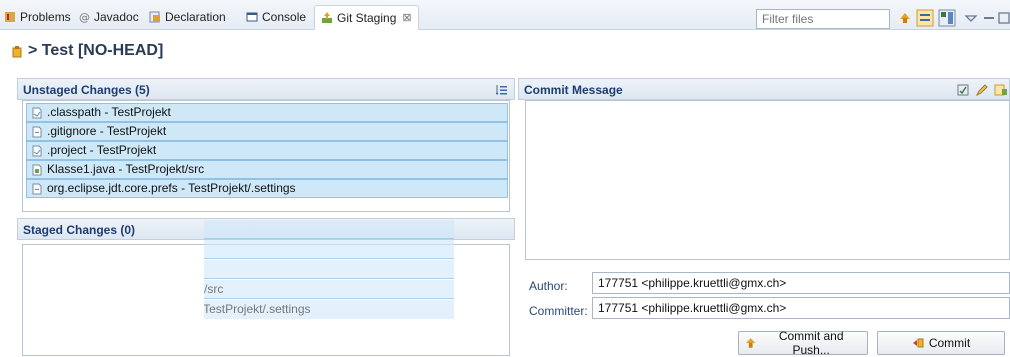 The height and width of the screenshot is (357, 1010). I want to click on author-field: 177751 <philippe.kruettli@gmx.ch>, so click(801, 283).